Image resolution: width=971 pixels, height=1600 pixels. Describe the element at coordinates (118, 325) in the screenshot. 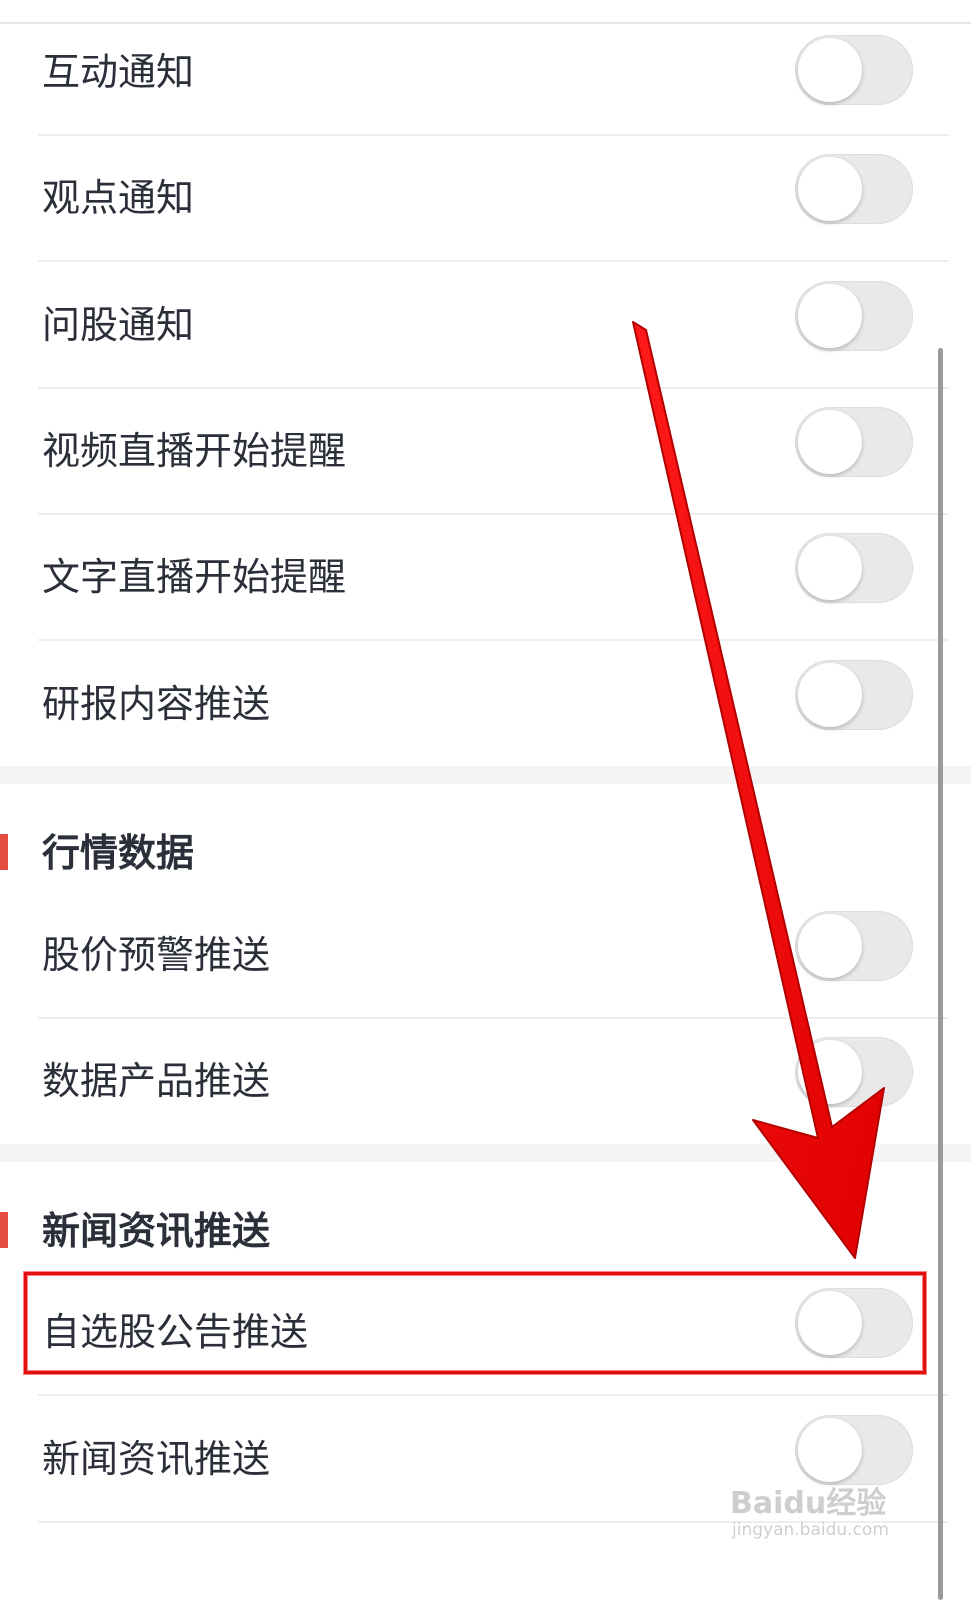

I see `setting-label: 问股通知` at that location.